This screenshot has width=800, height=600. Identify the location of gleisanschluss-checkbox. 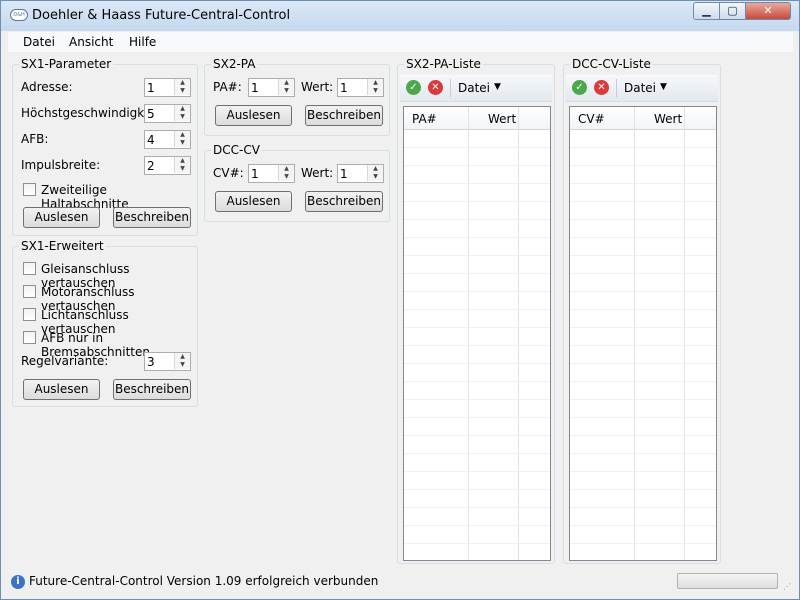
(29, 268).